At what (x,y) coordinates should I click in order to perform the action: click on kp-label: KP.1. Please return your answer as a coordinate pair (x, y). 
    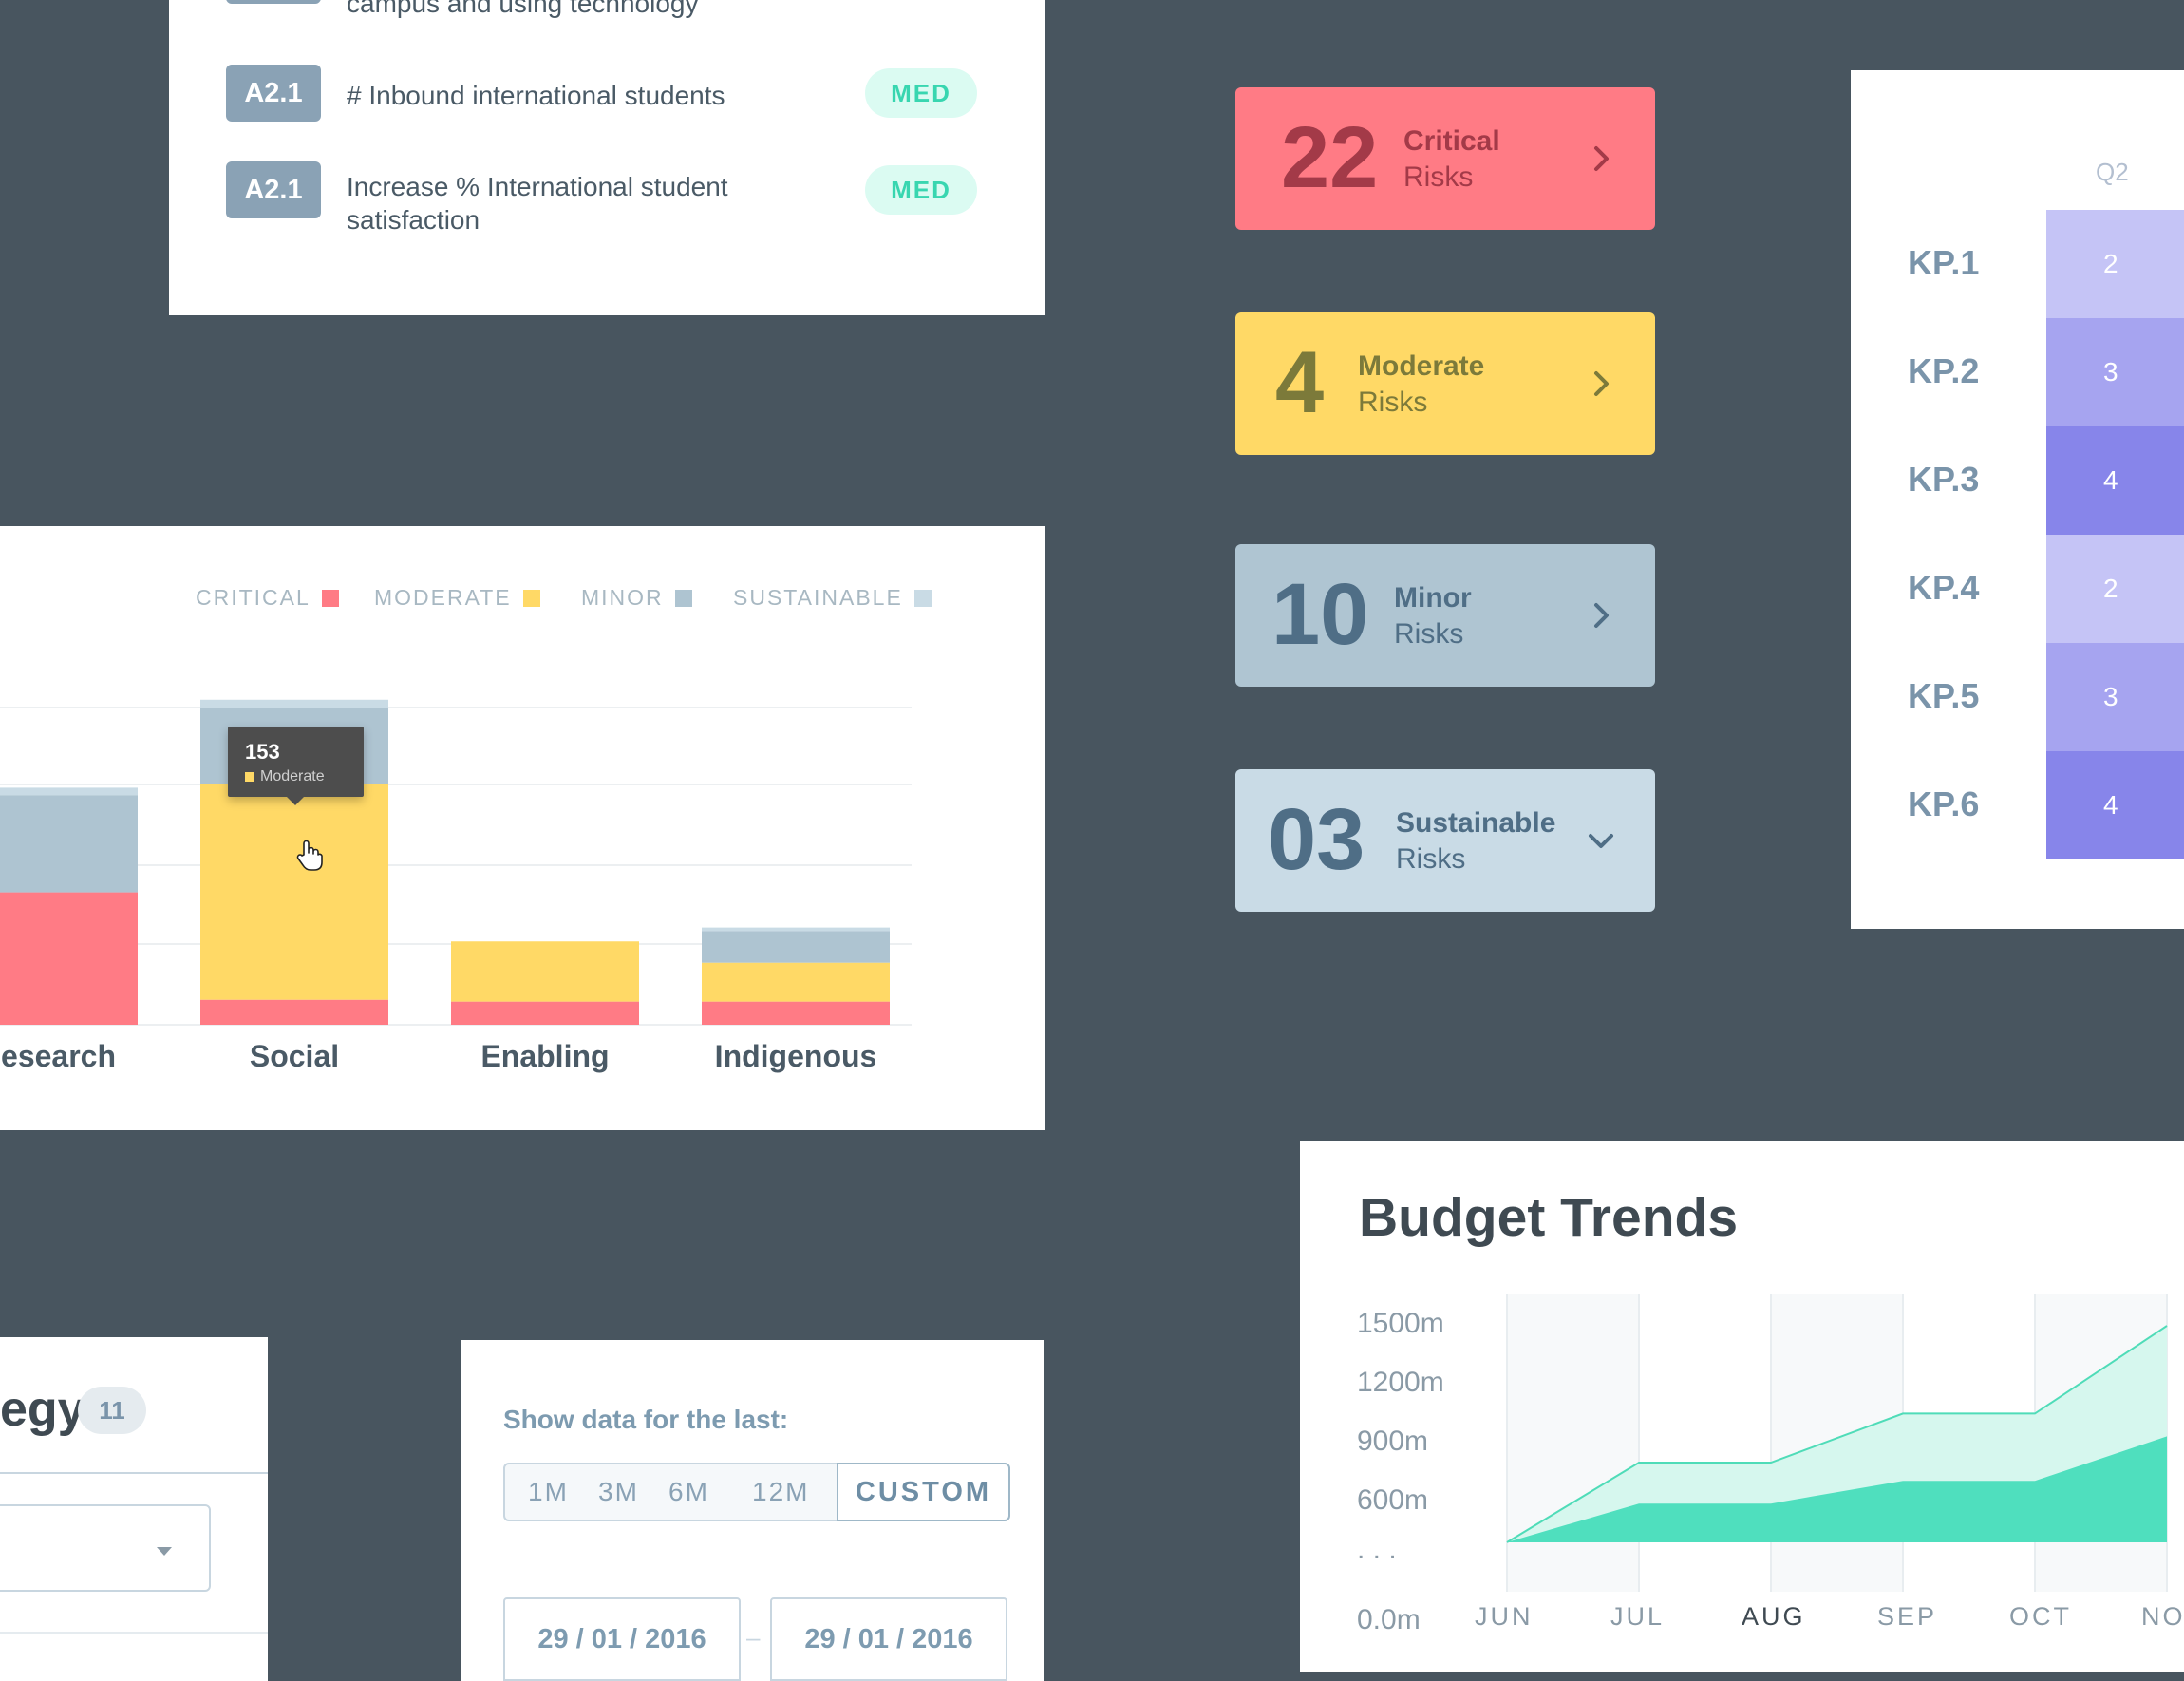
    Looking at the image, I should click on (1944, 262).